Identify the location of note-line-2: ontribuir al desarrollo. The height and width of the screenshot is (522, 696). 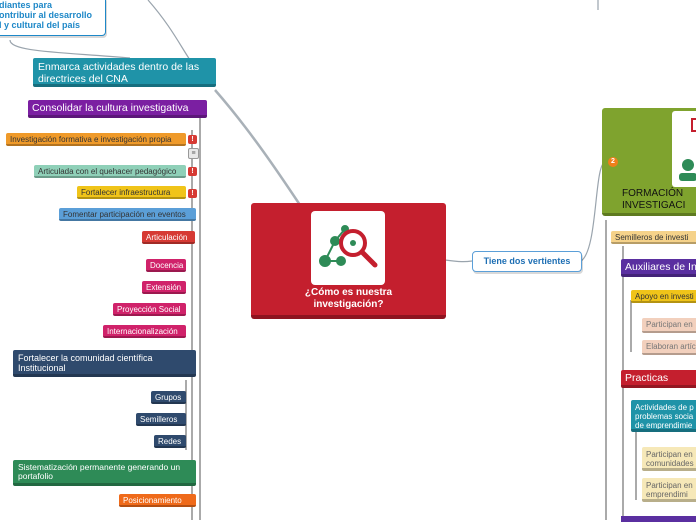
(46, 15).